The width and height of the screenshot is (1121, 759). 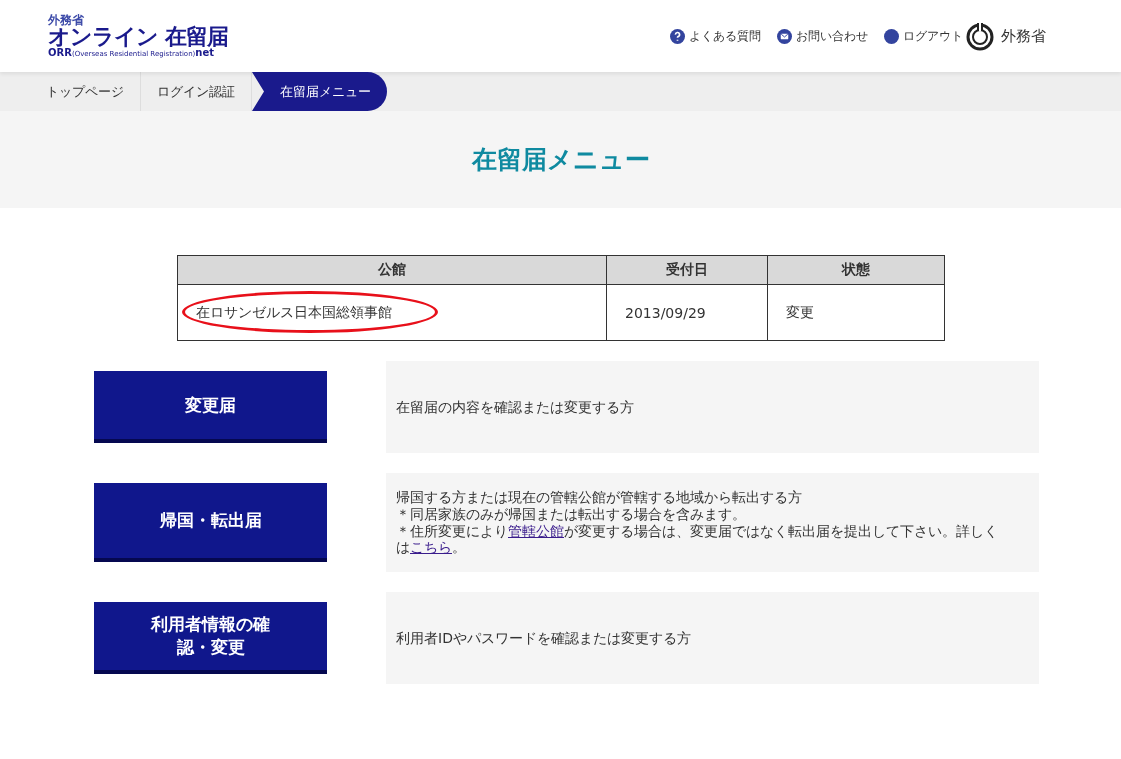 I want to click on breadcrumb-item: 在留届メニュー, so click(x=319, y=91).